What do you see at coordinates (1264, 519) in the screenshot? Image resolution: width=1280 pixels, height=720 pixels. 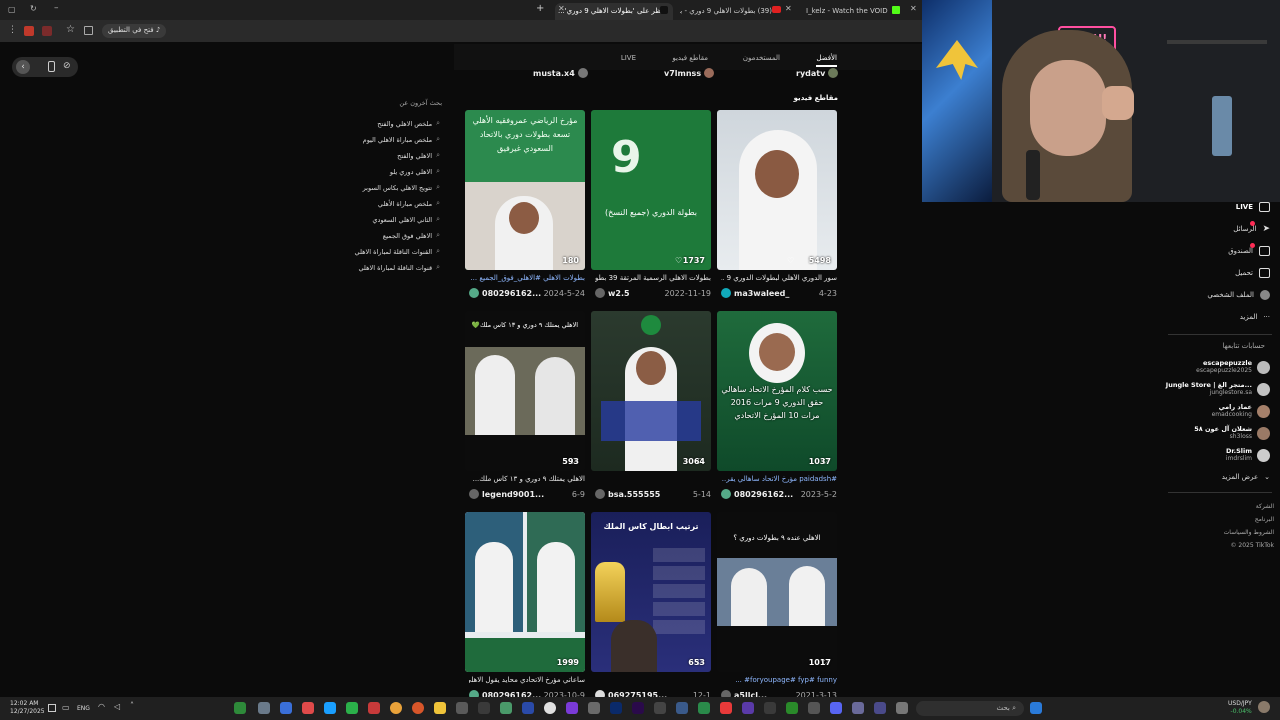 I see `footer-link: البرنامج` at bounding box center [1264, 519].